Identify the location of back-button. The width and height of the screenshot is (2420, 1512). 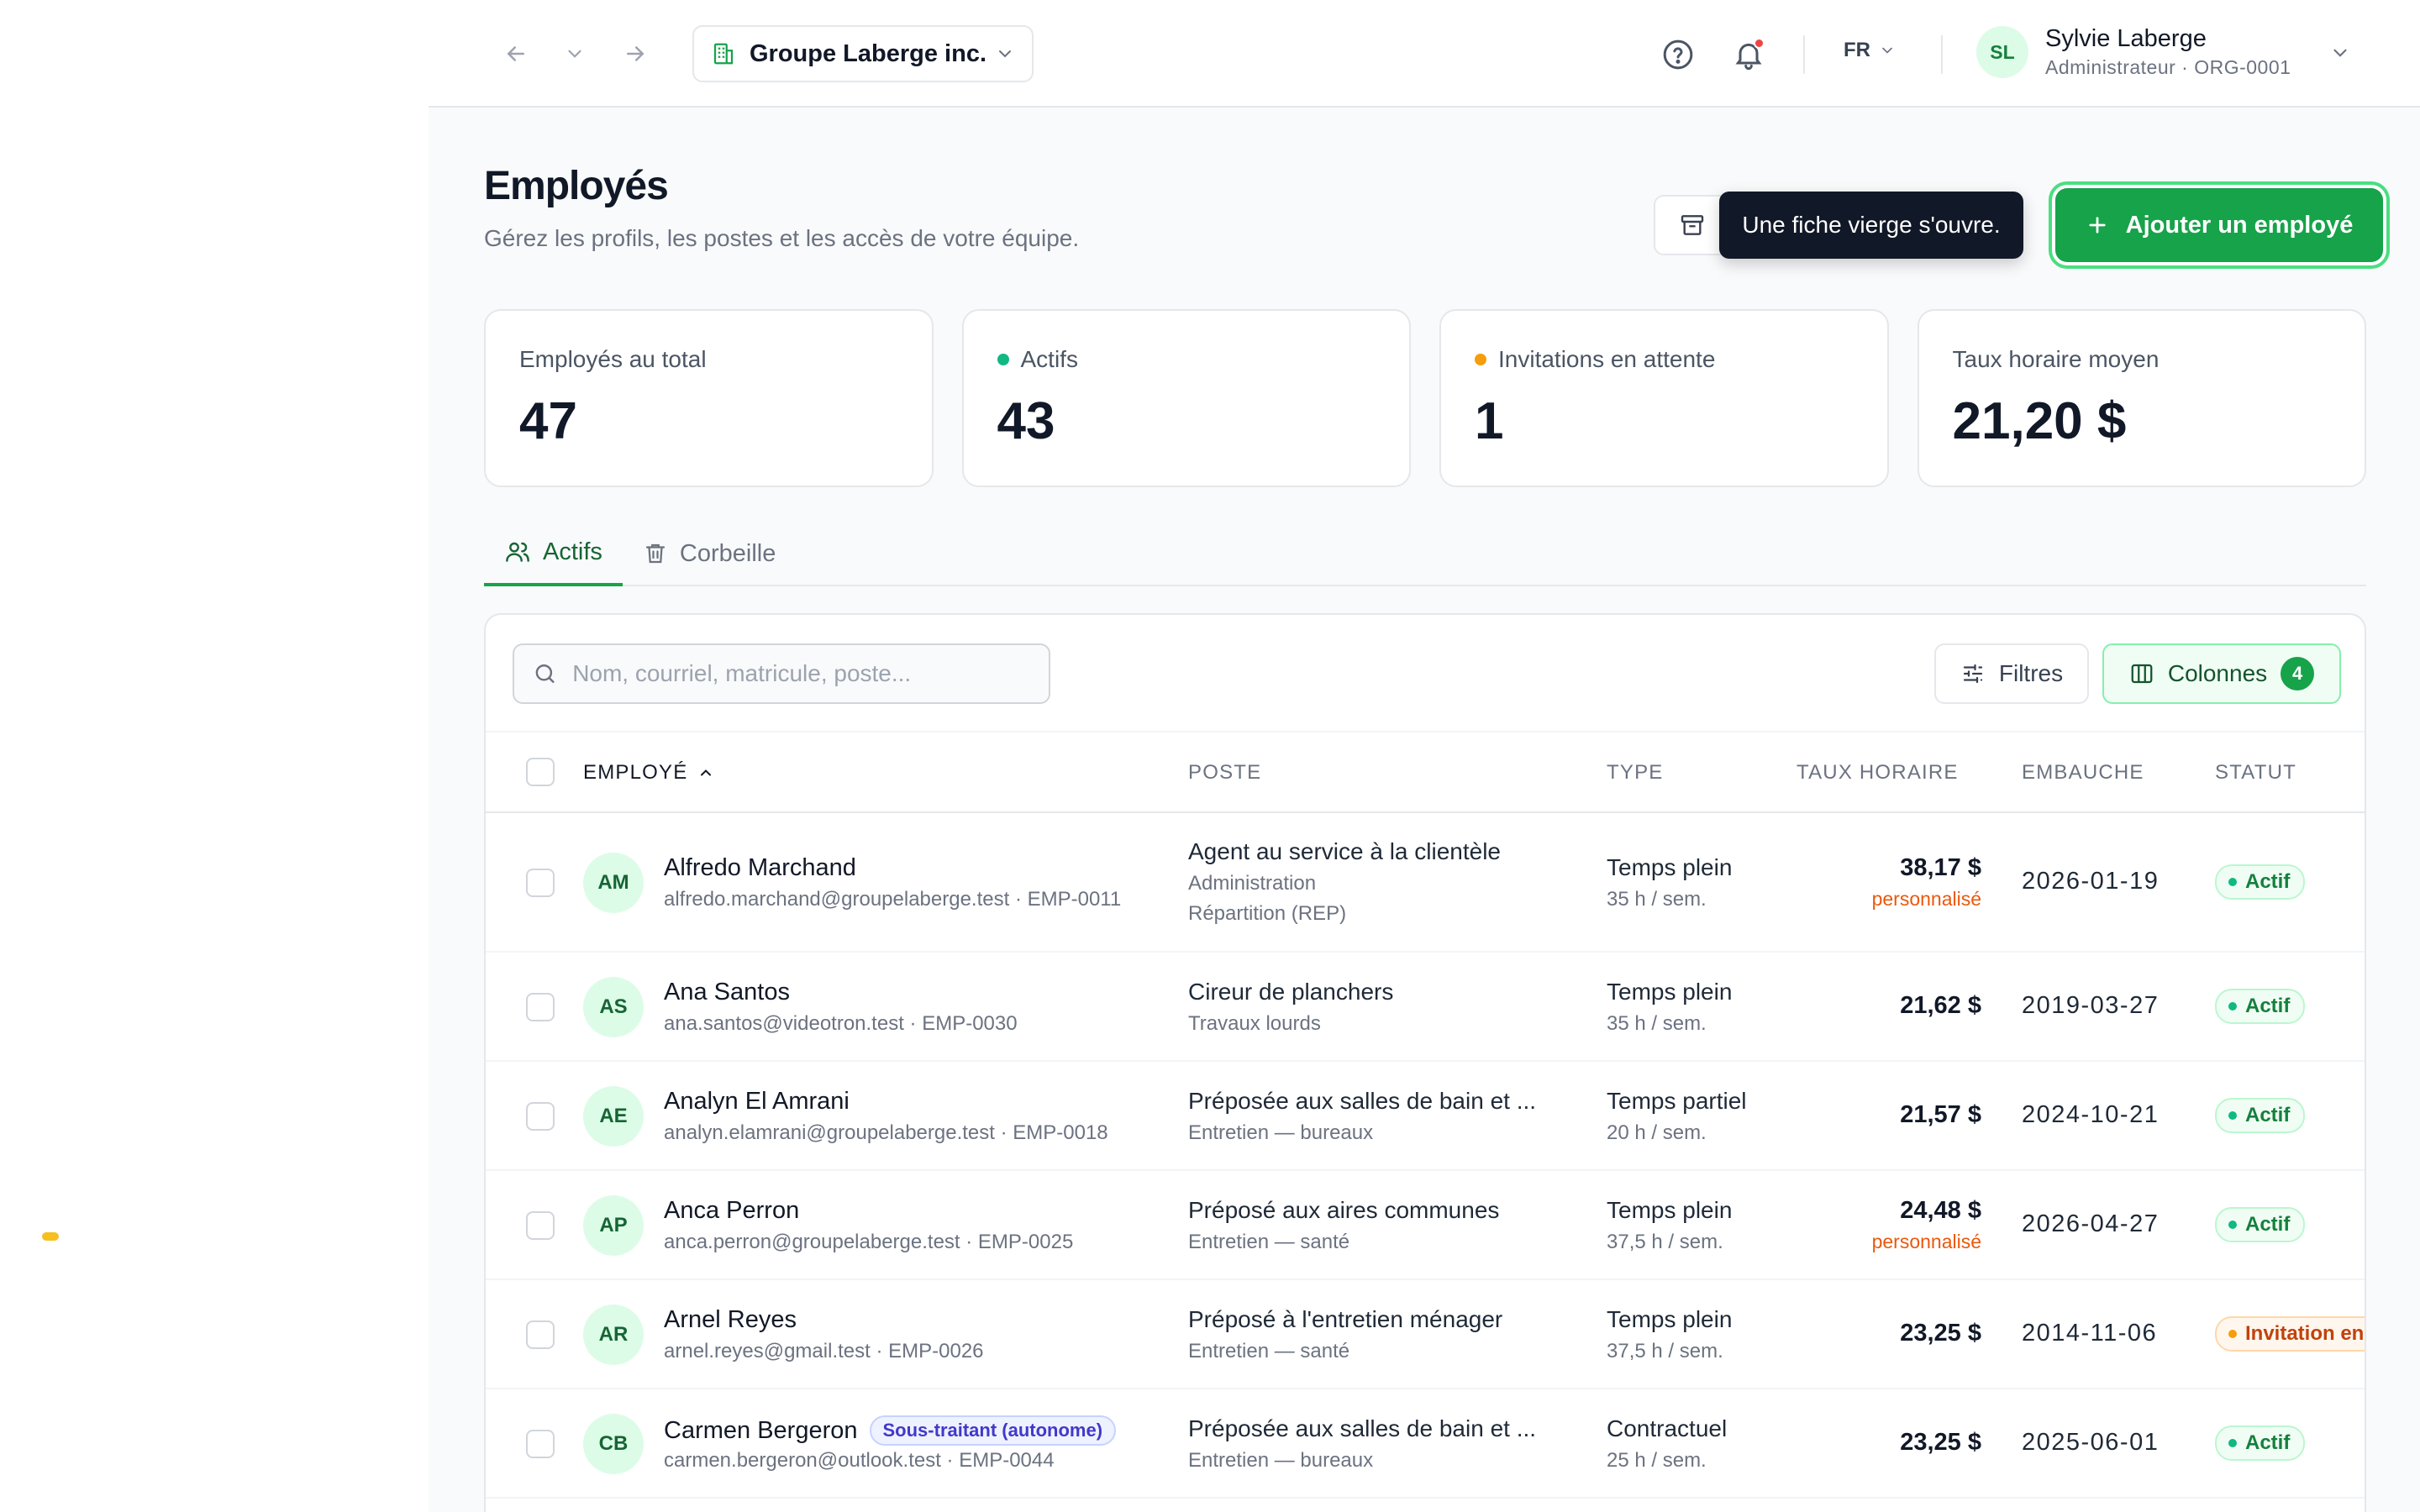
(516, 54).